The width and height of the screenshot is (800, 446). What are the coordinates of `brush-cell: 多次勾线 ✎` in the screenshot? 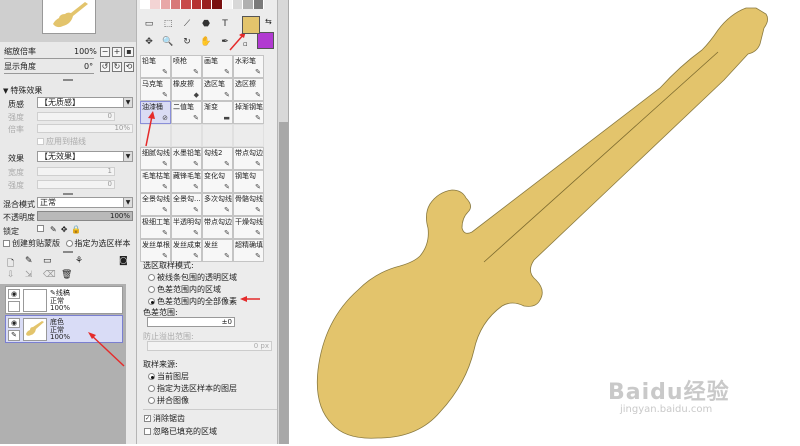 It's located at (217, 204).